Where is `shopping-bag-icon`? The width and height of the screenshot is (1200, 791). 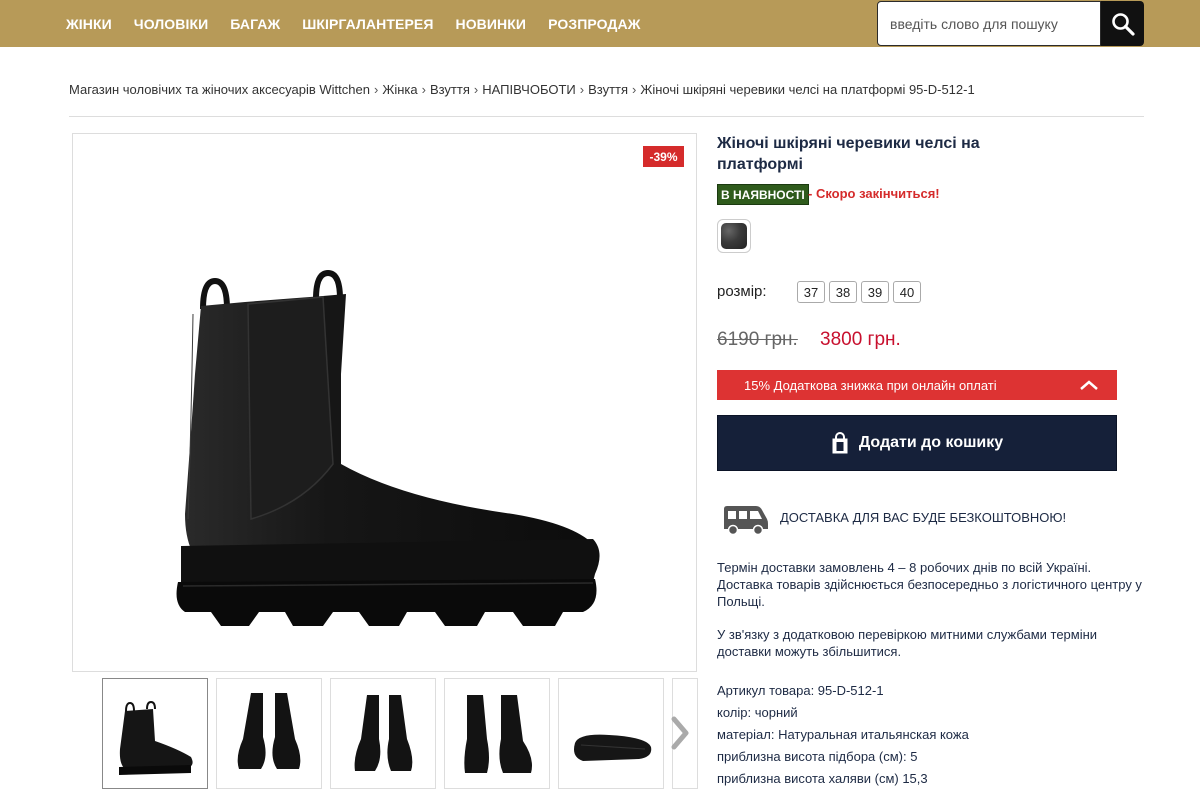
shopping-bag-icon is located at coordinates (840, 443).